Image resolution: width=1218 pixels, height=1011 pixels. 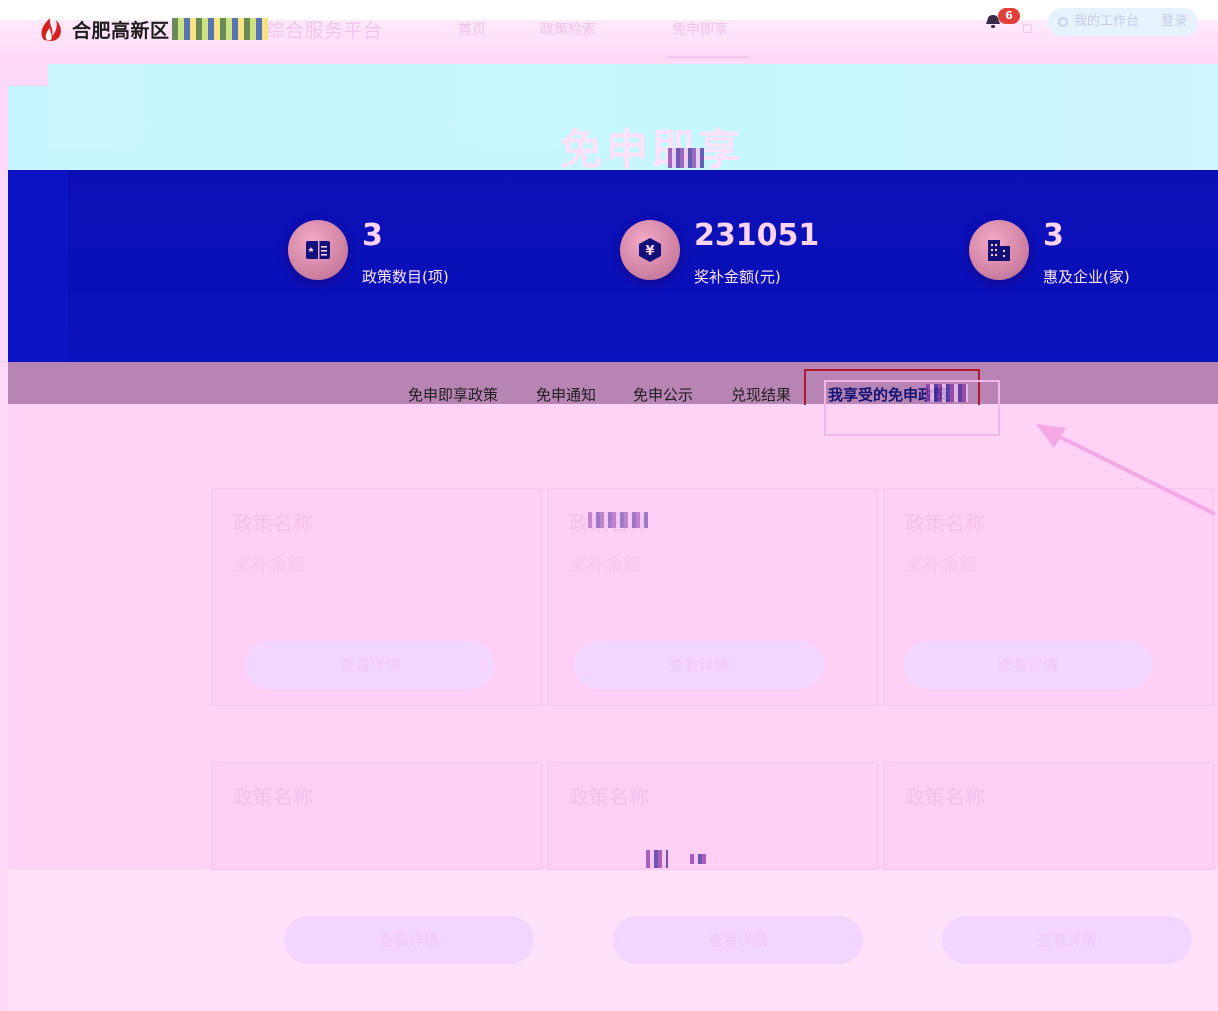 What do you see at coordinates (700, 29) in the screenshot?
I see `nav-exempt-enjoy: 免申即享` at bounding box center [700, 29].